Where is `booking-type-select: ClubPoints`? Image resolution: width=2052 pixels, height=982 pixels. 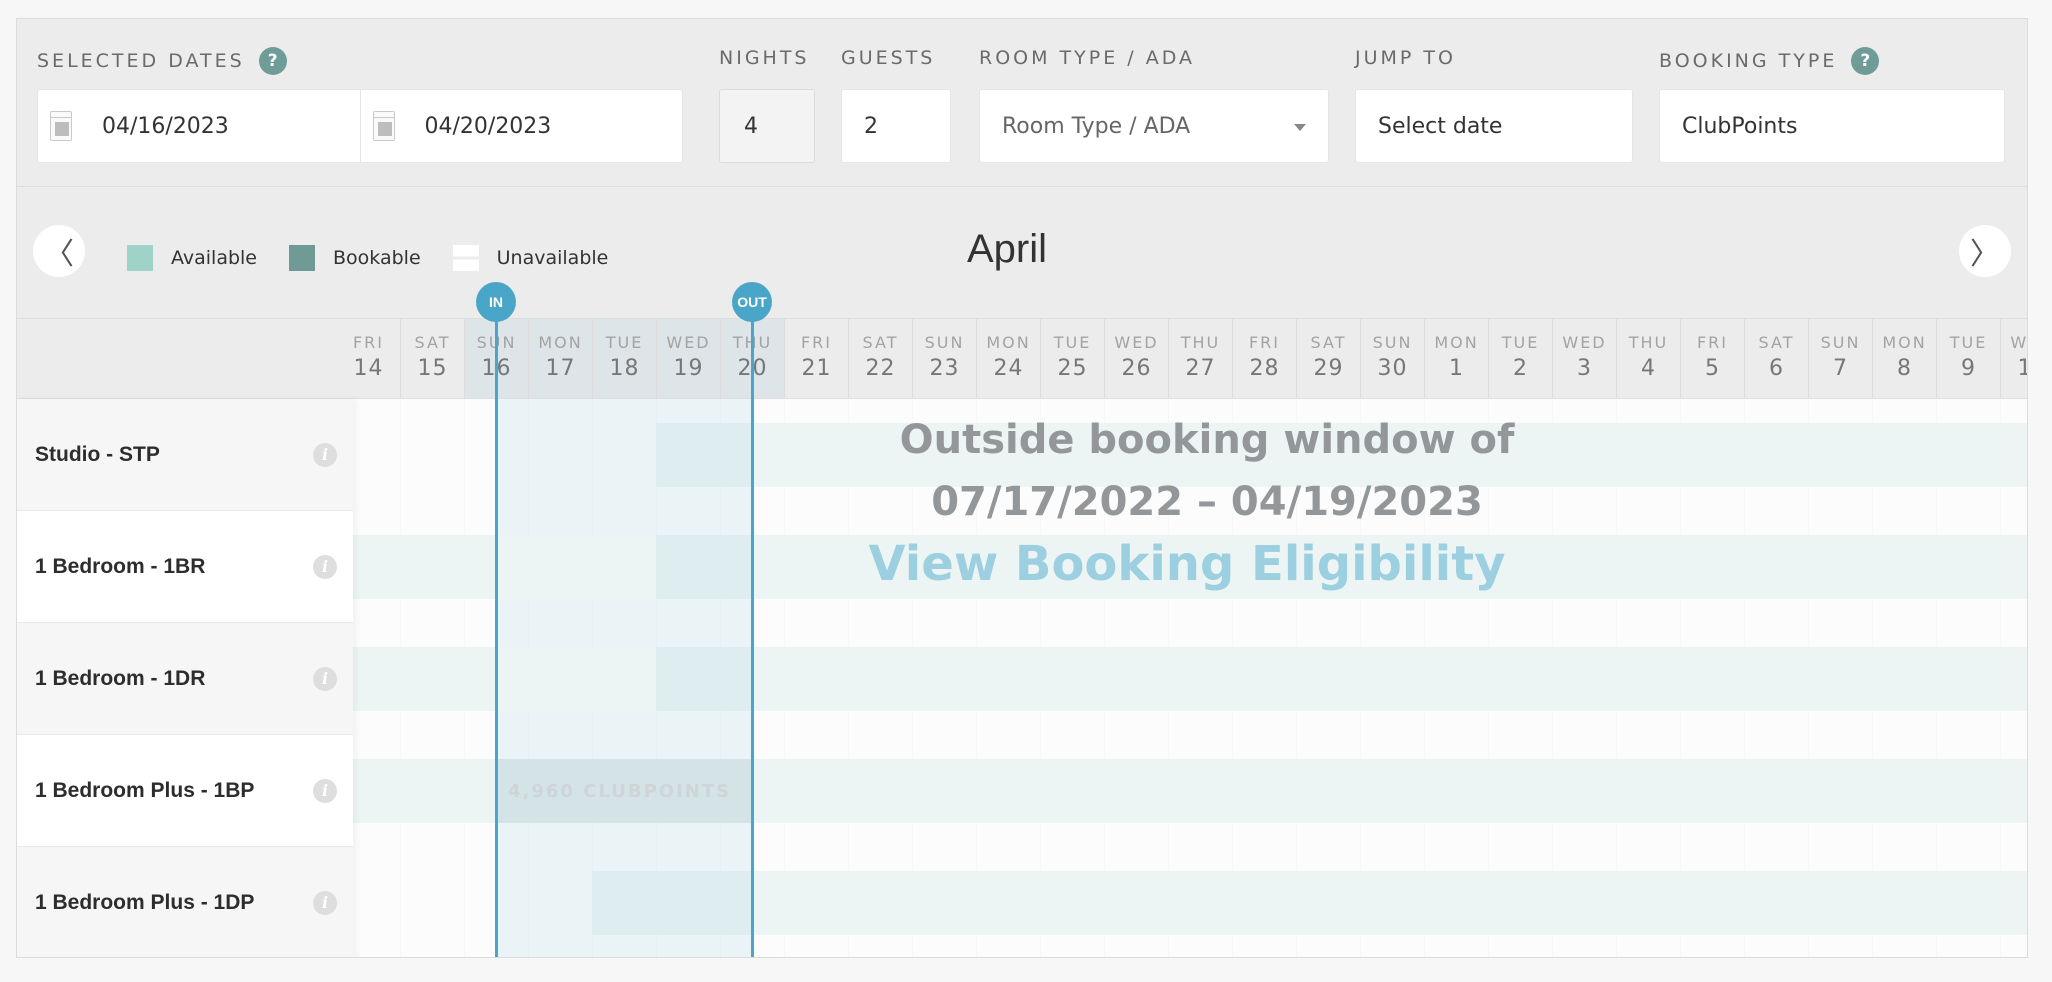 booking-type-select: ClubPoints is located at coordinates (1832, 126).